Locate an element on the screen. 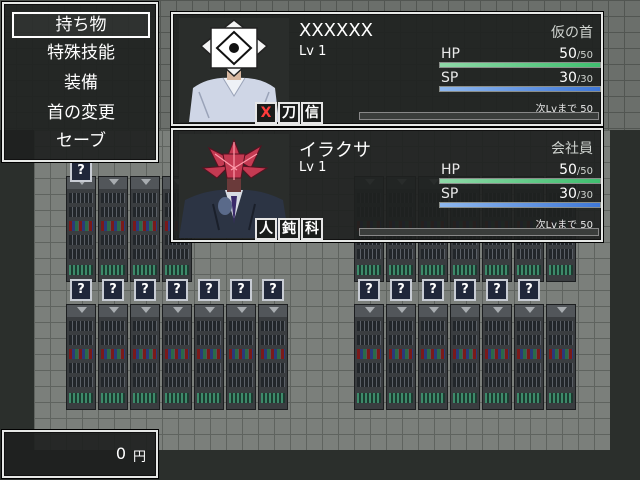  hp-gauge-fill is located at coordinates (520, 181).